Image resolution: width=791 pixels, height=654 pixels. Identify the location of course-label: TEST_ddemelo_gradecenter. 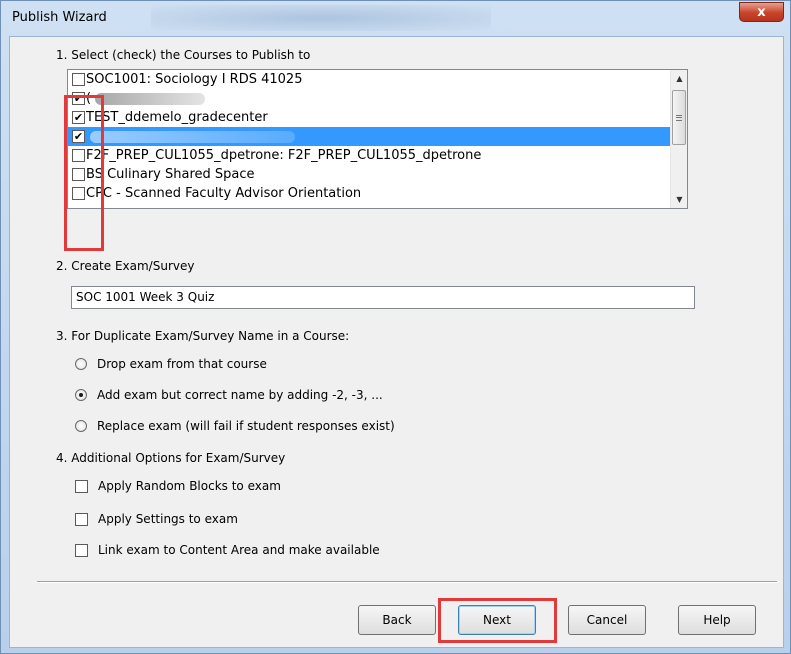
(177, 117).